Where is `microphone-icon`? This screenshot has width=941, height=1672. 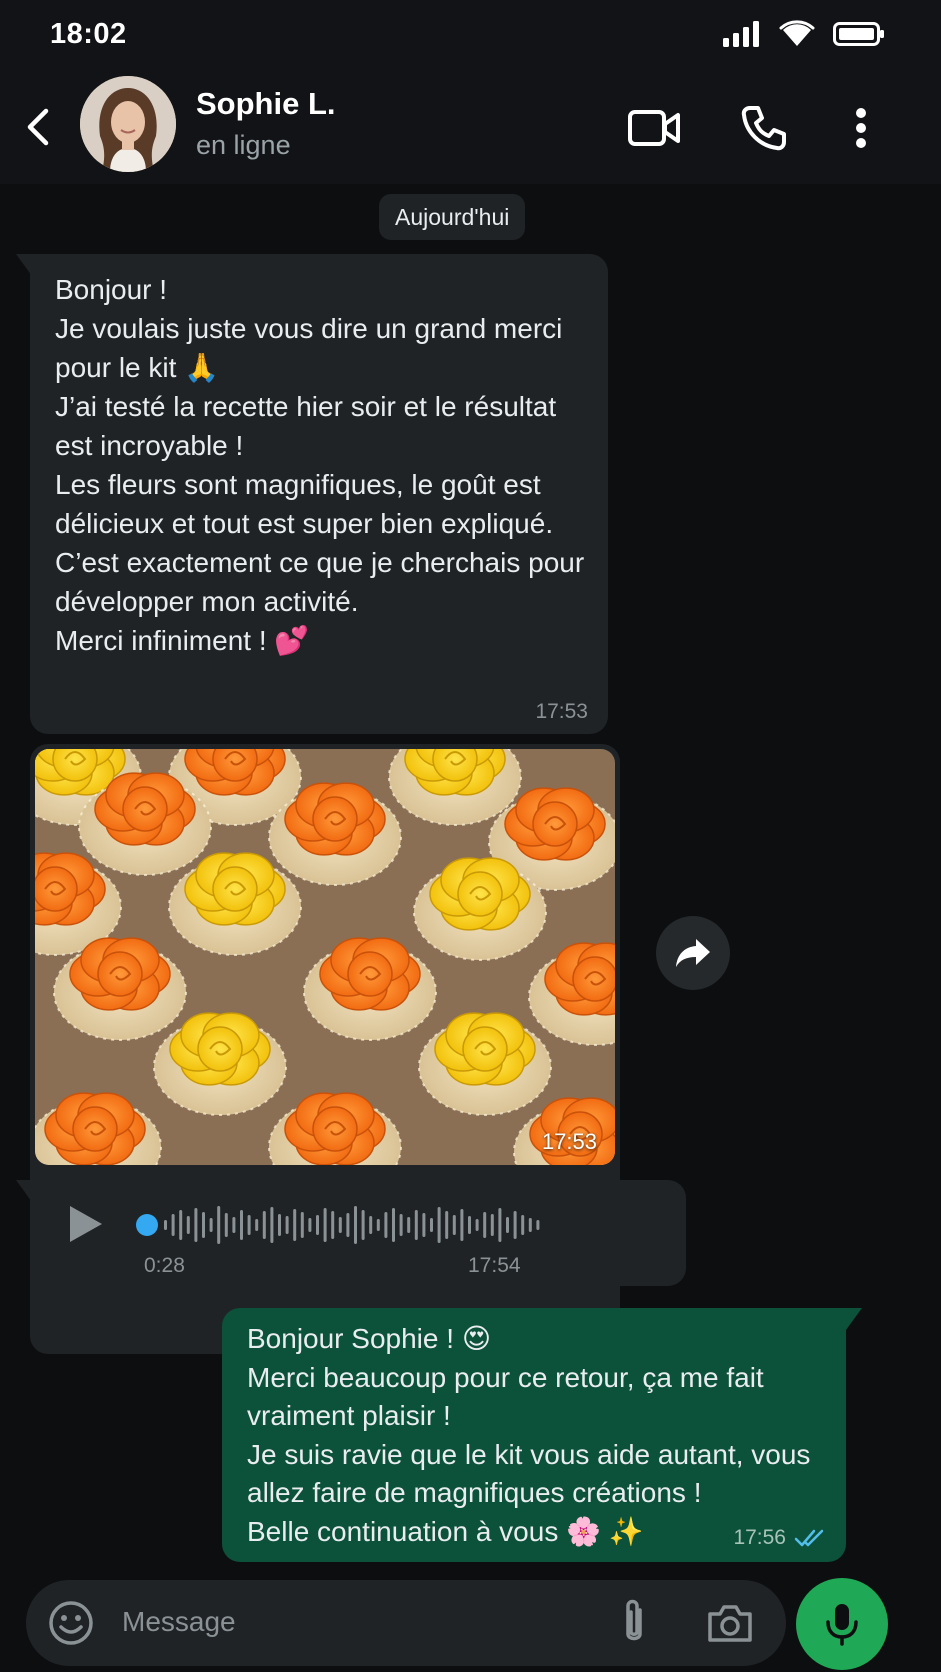
microphone-icon is located at coordinates (842, 1625).